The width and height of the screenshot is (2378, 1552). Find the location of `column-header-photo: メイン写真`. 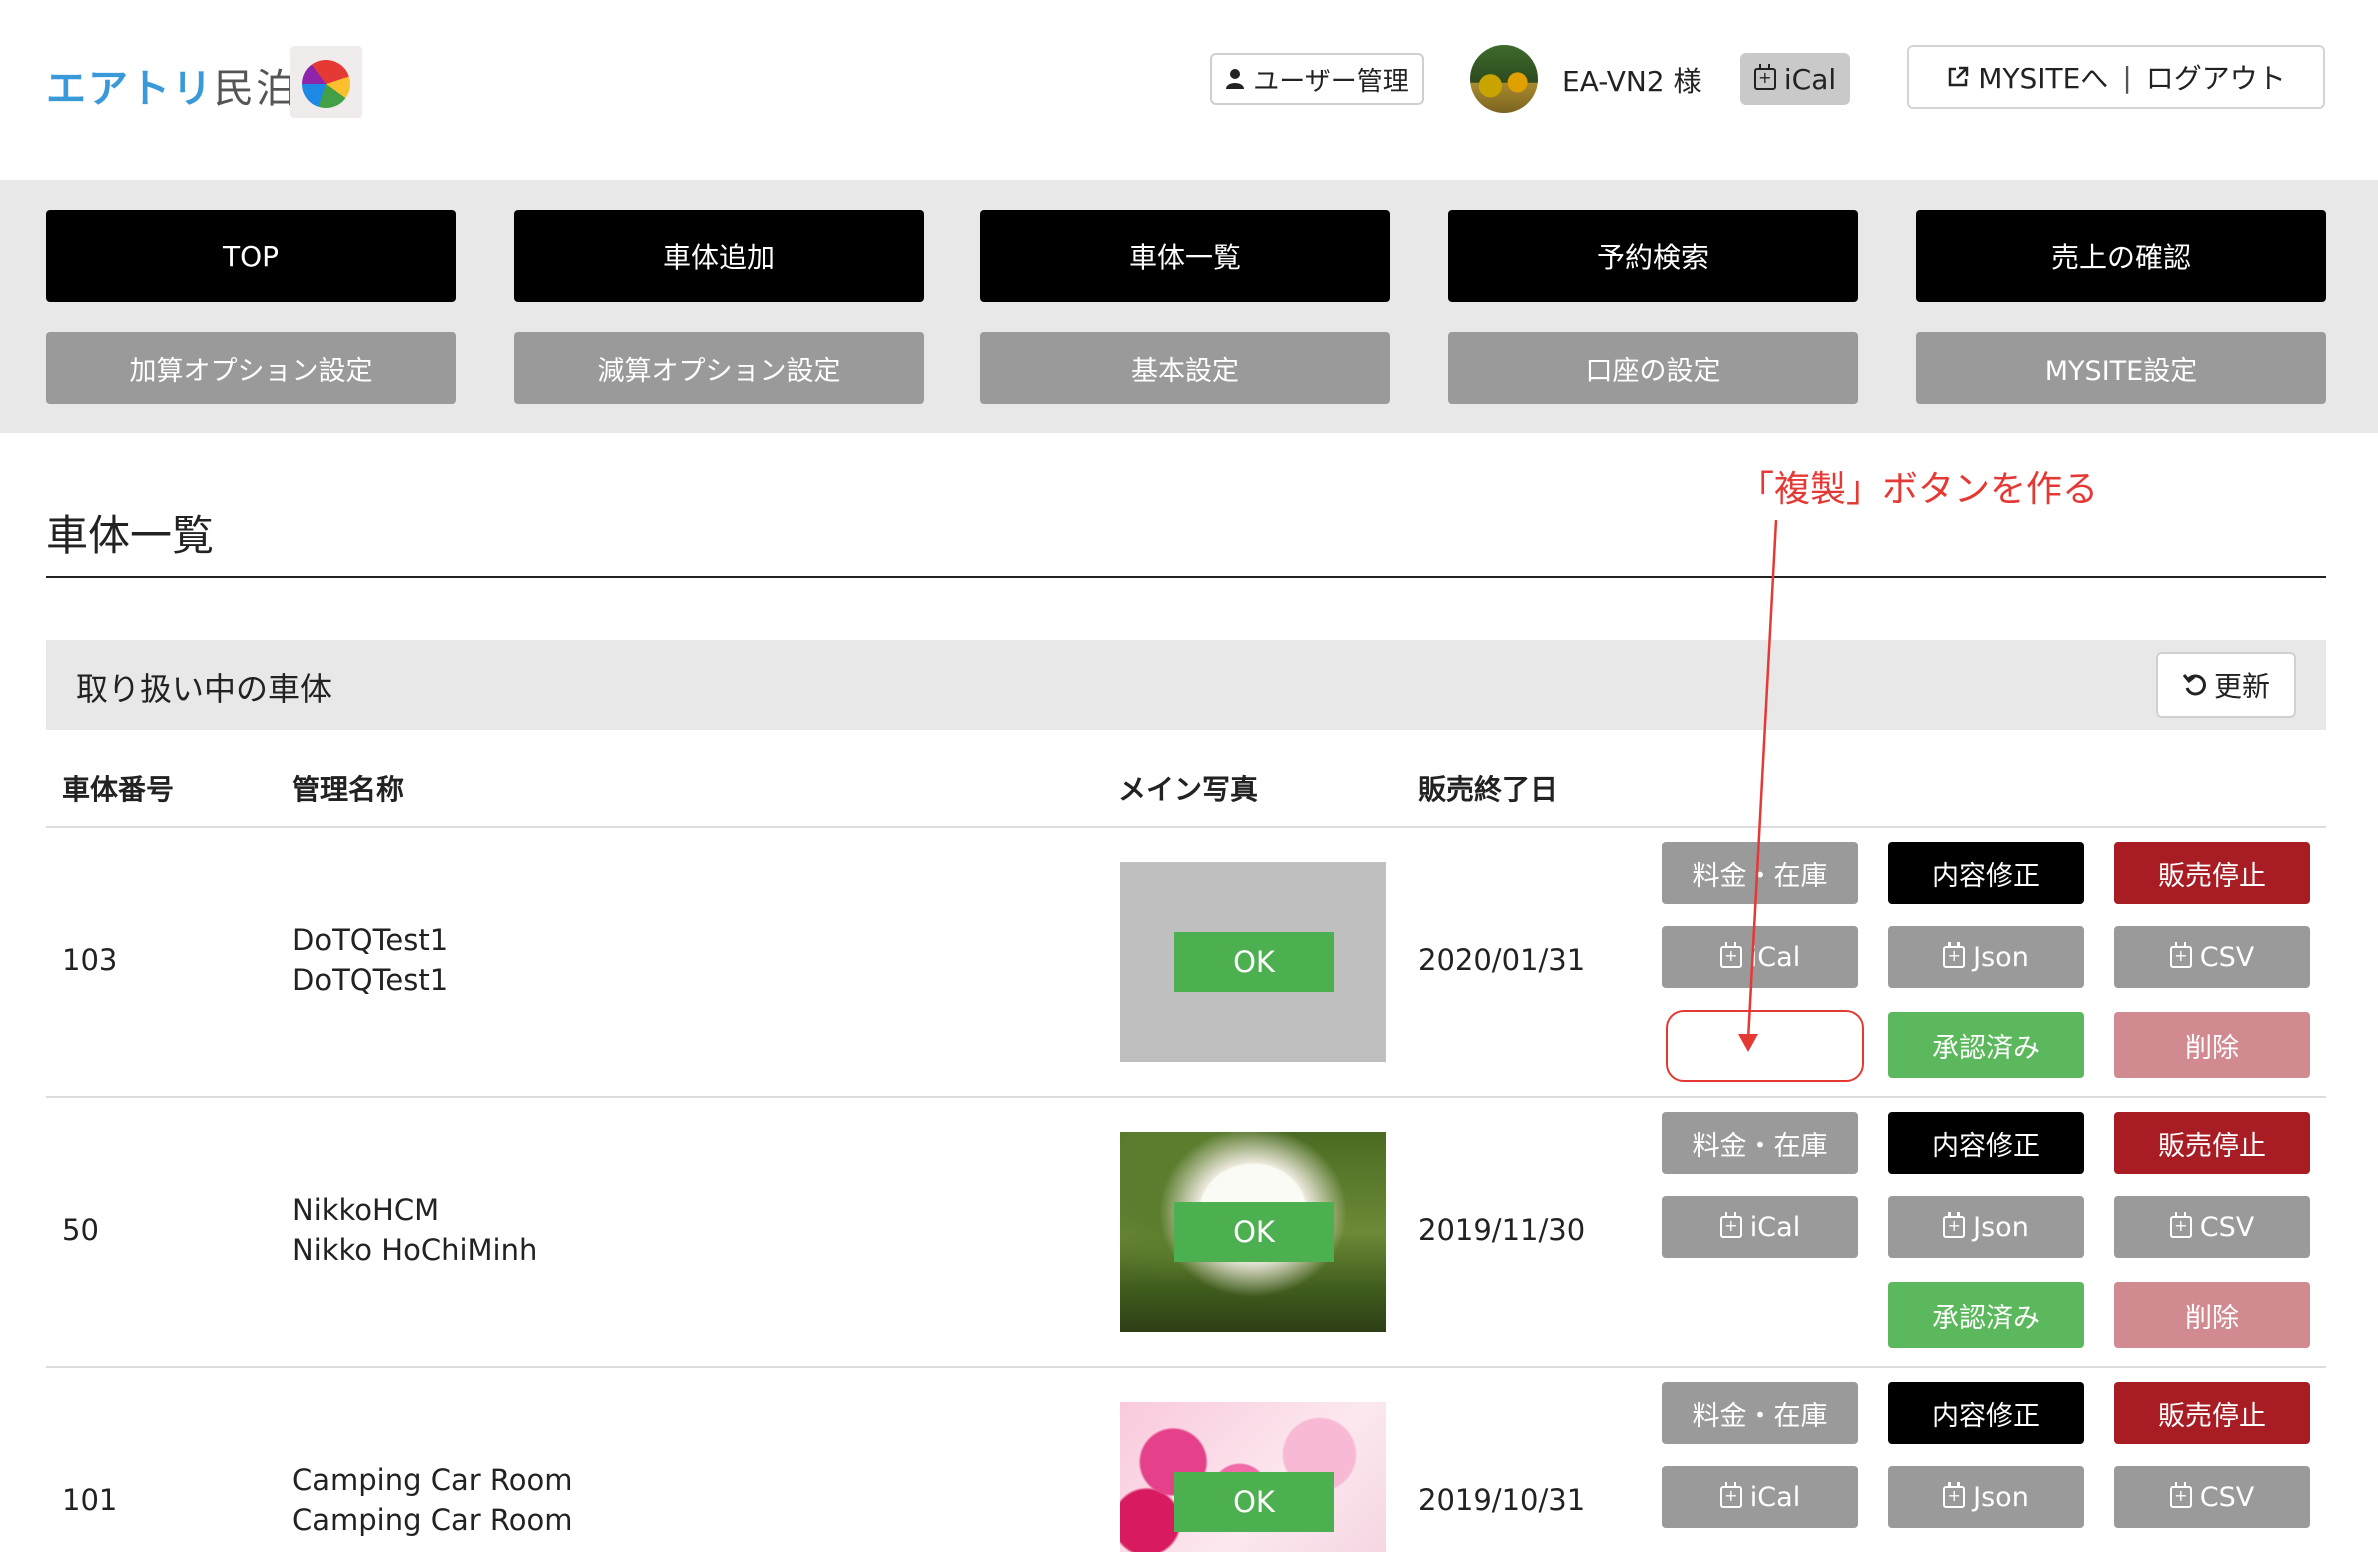

column-header-photo: メイン写真 is located at coordinates (1188, 789).